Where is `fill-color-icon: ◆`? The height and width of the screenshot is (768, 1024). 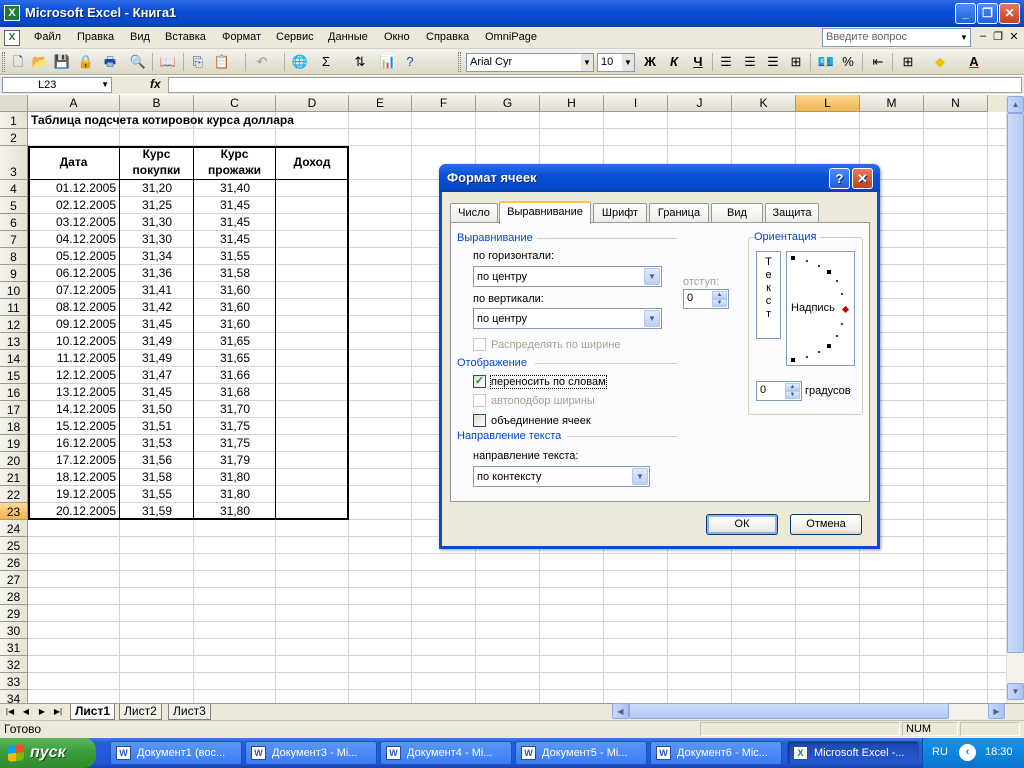 fill-color-icon: ◆ is located at coordinates (940, 62).